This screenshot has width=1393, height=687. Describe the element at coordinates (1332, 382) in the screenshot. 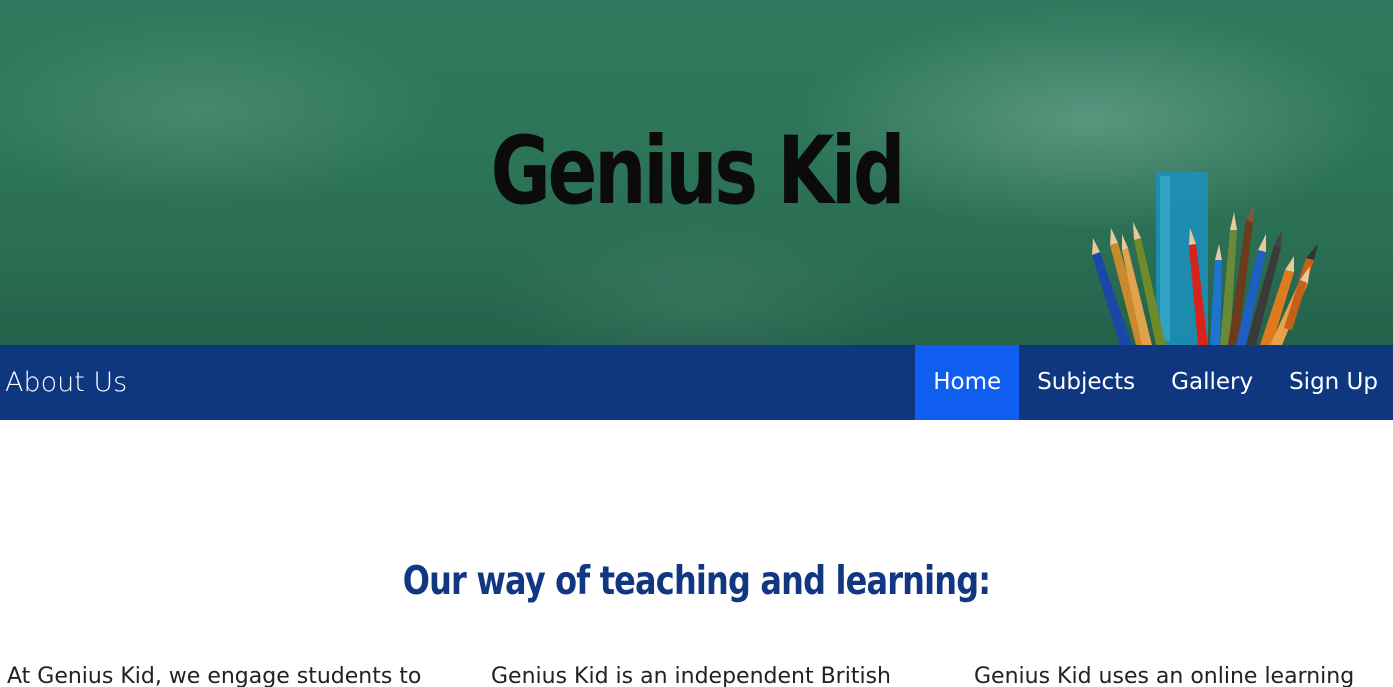

I see `nav-link-sign-up: Sign Up` at that location.